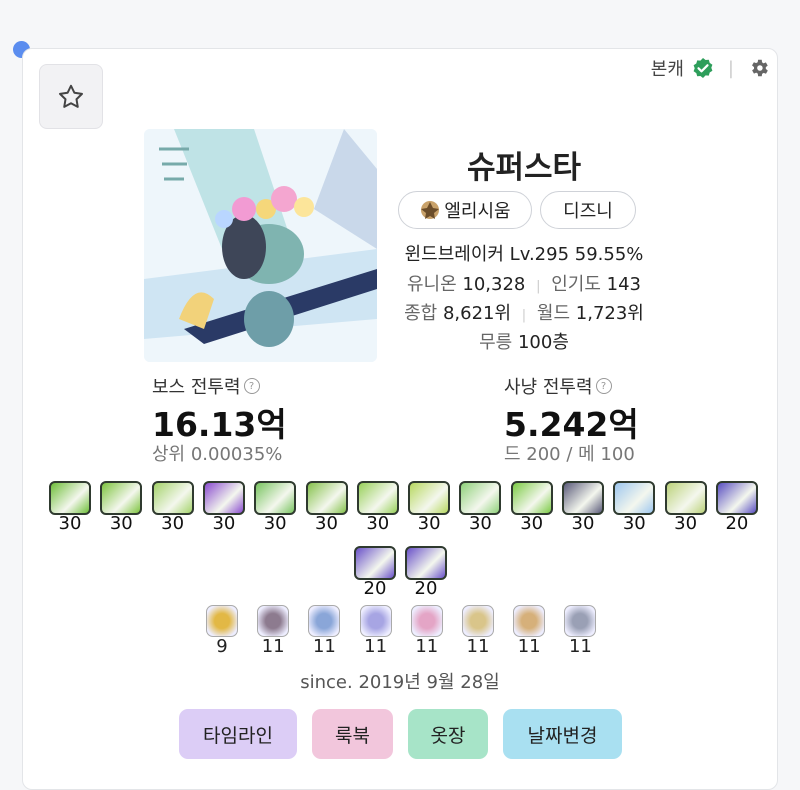 The image size is (800, 790). I want to click on lookbook-button: 룩북, so click(352, 734).